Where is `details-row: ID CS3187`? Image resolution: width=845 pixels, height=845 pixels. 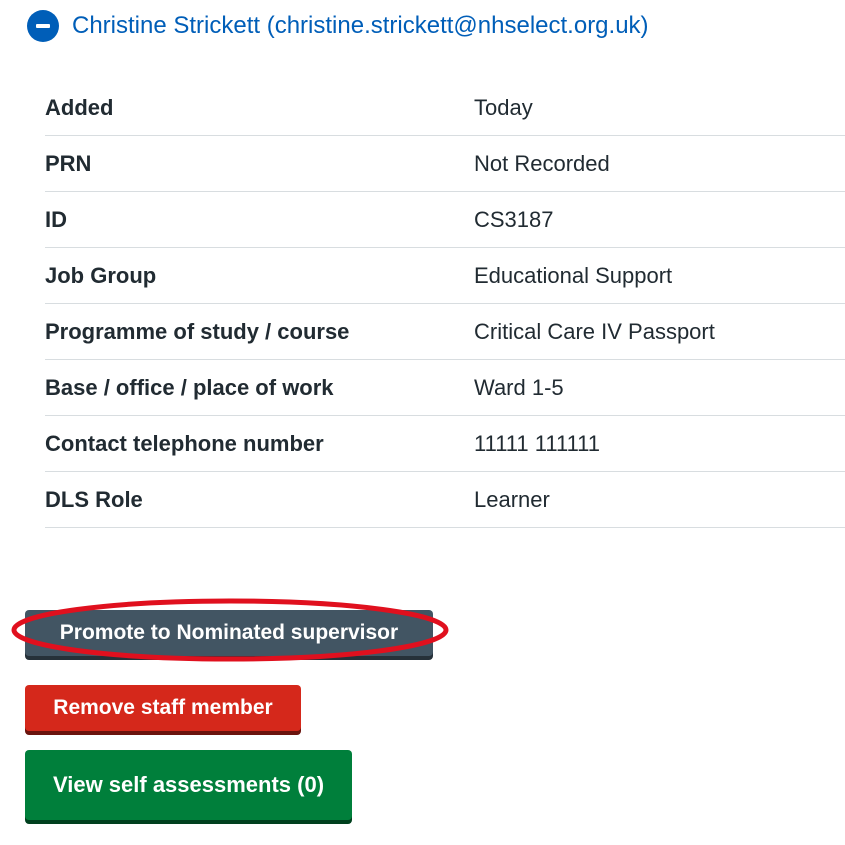 details-row: ID CS3187 is located at coordinates (445, 220).